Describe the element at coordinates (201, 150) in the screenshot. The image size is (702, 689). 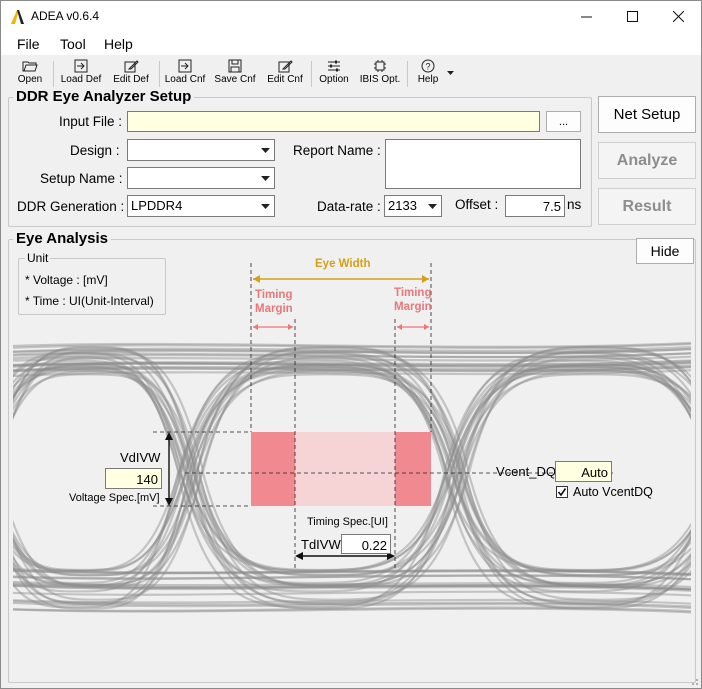
I see `design-select` at that location.